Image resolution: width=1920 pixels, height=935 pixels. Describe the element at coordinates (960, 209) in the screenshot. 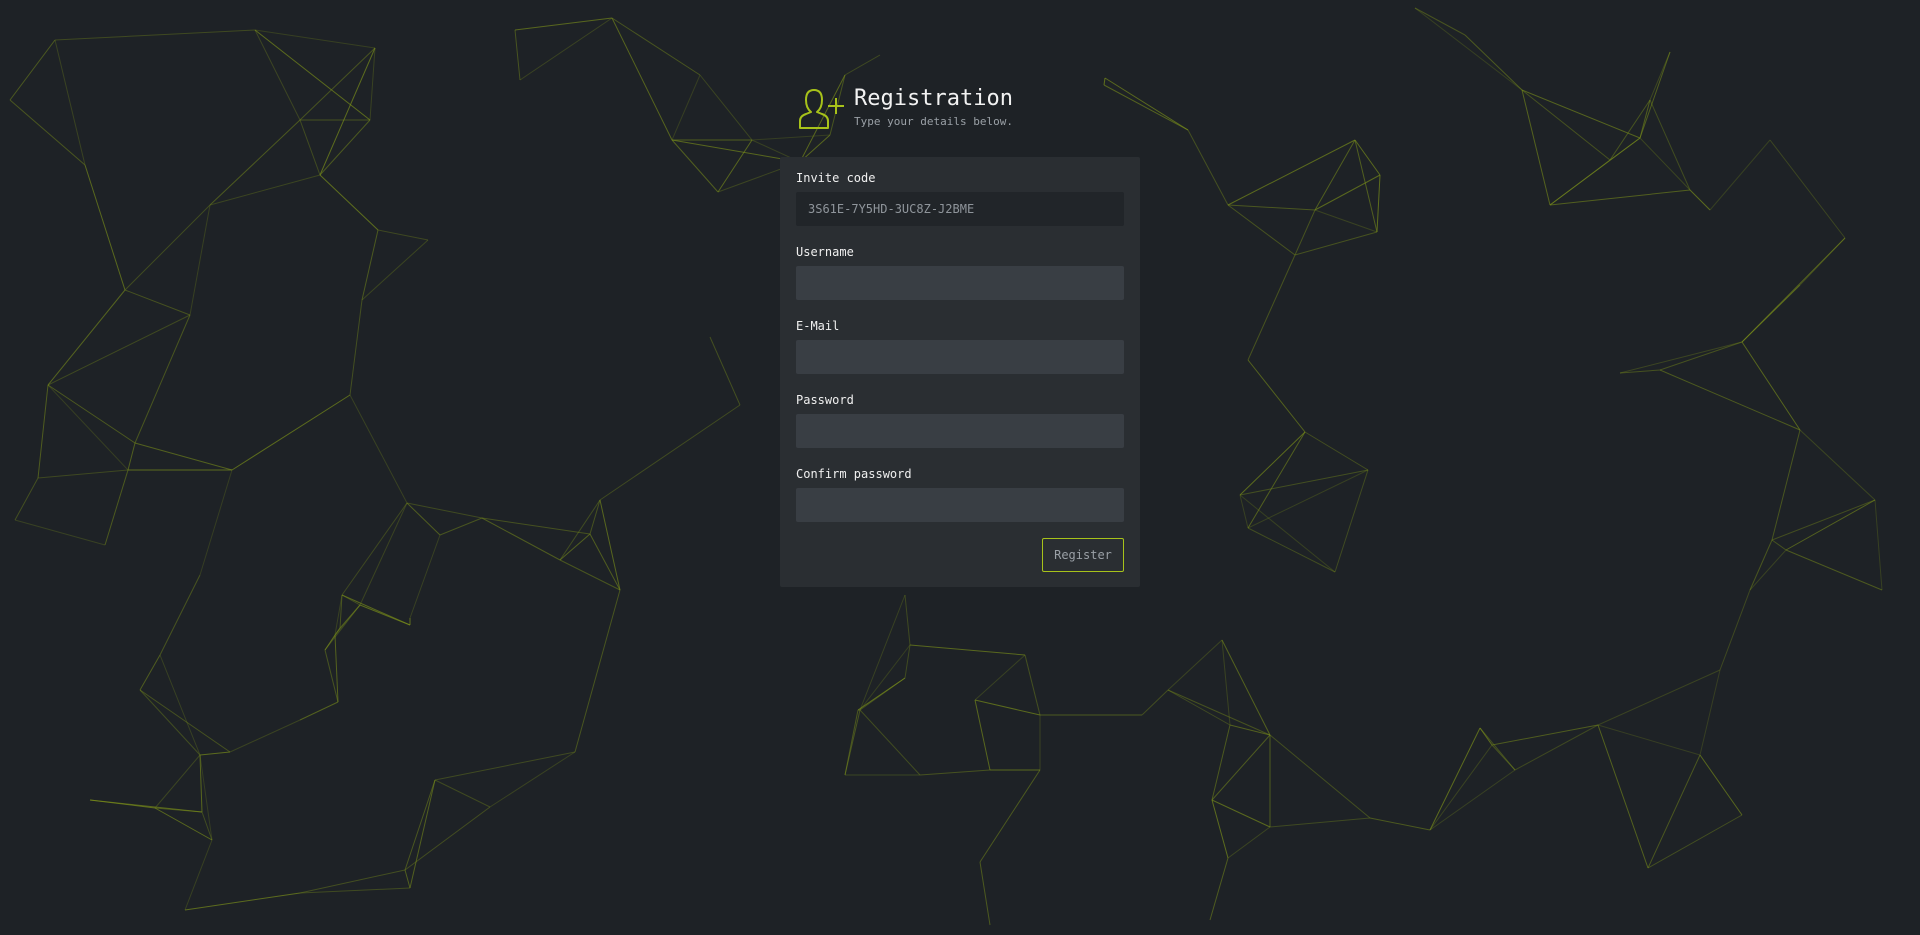

I see `invite-code-field` at that location.